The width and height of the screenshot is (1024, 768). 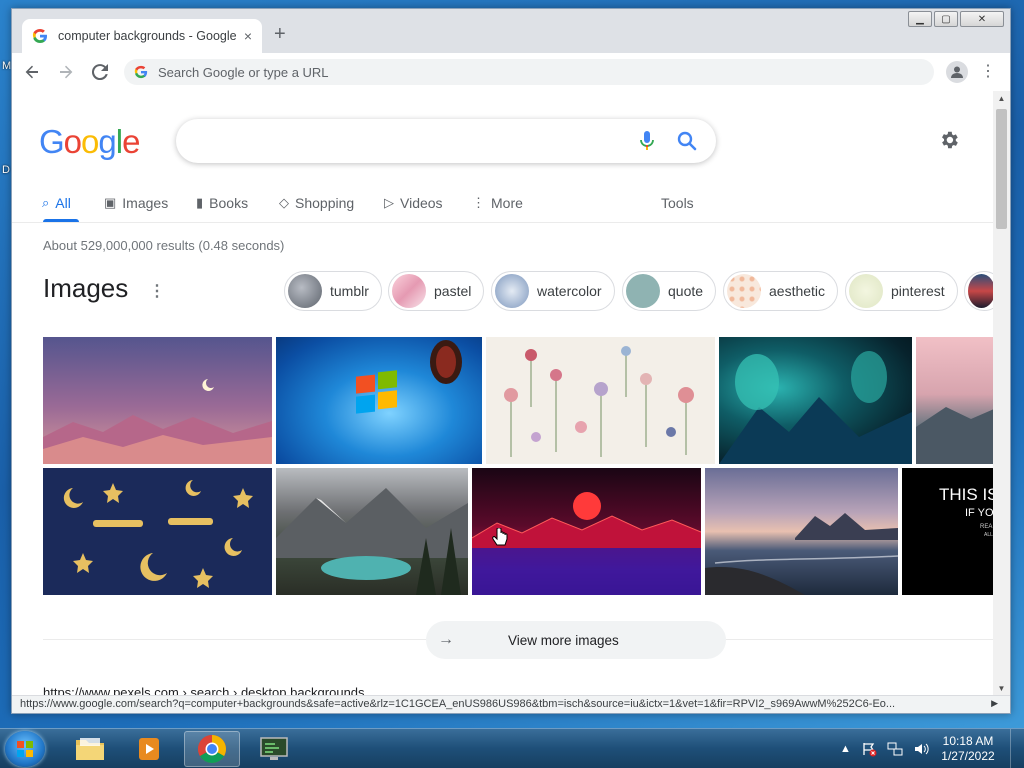 I want to click on view-more-label: View more images, so click(x=563, y=640).